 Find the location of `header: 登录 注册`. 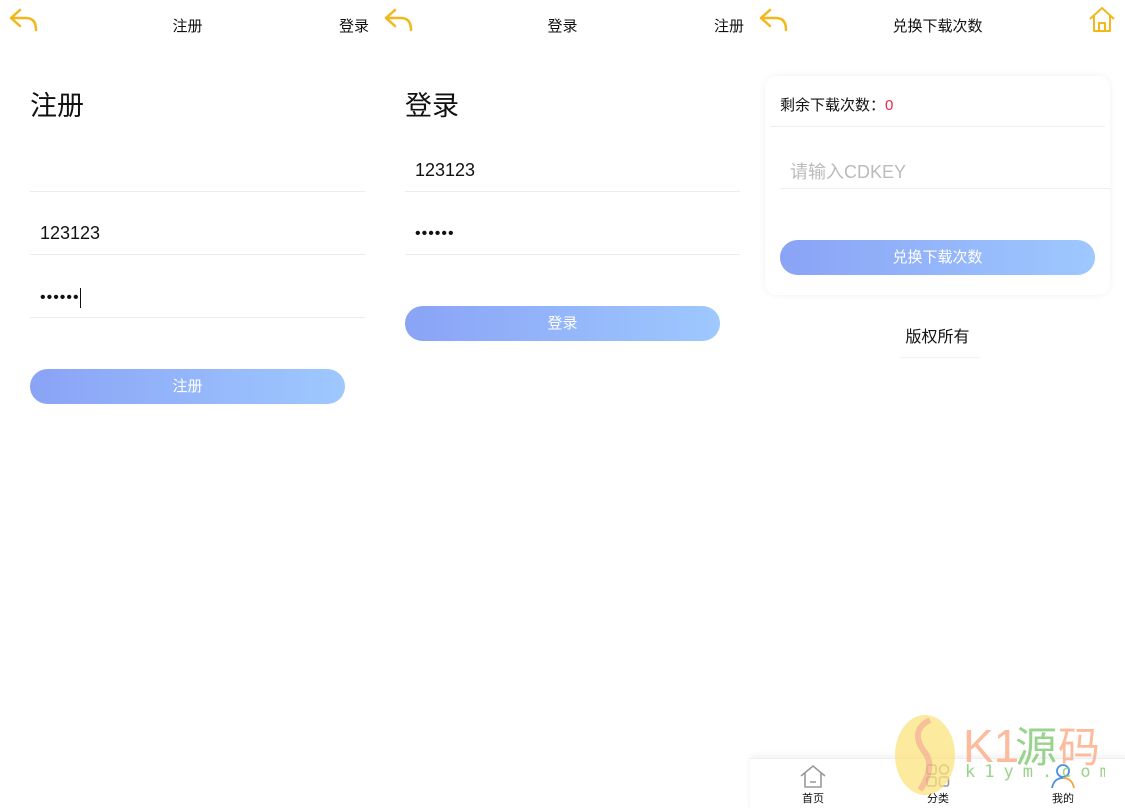

header: 登录 注册 is located at coordinates (562, 24).